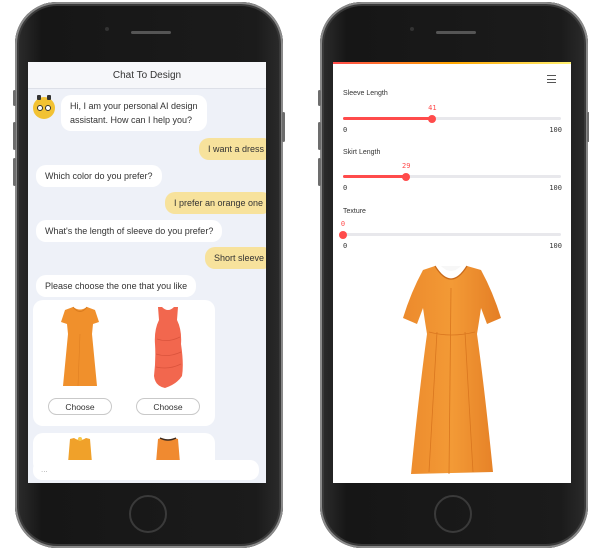  Describe the element at coordinates (124, 363) in the screenshot. I see `dress-options-card: Choose Choose` at that location.